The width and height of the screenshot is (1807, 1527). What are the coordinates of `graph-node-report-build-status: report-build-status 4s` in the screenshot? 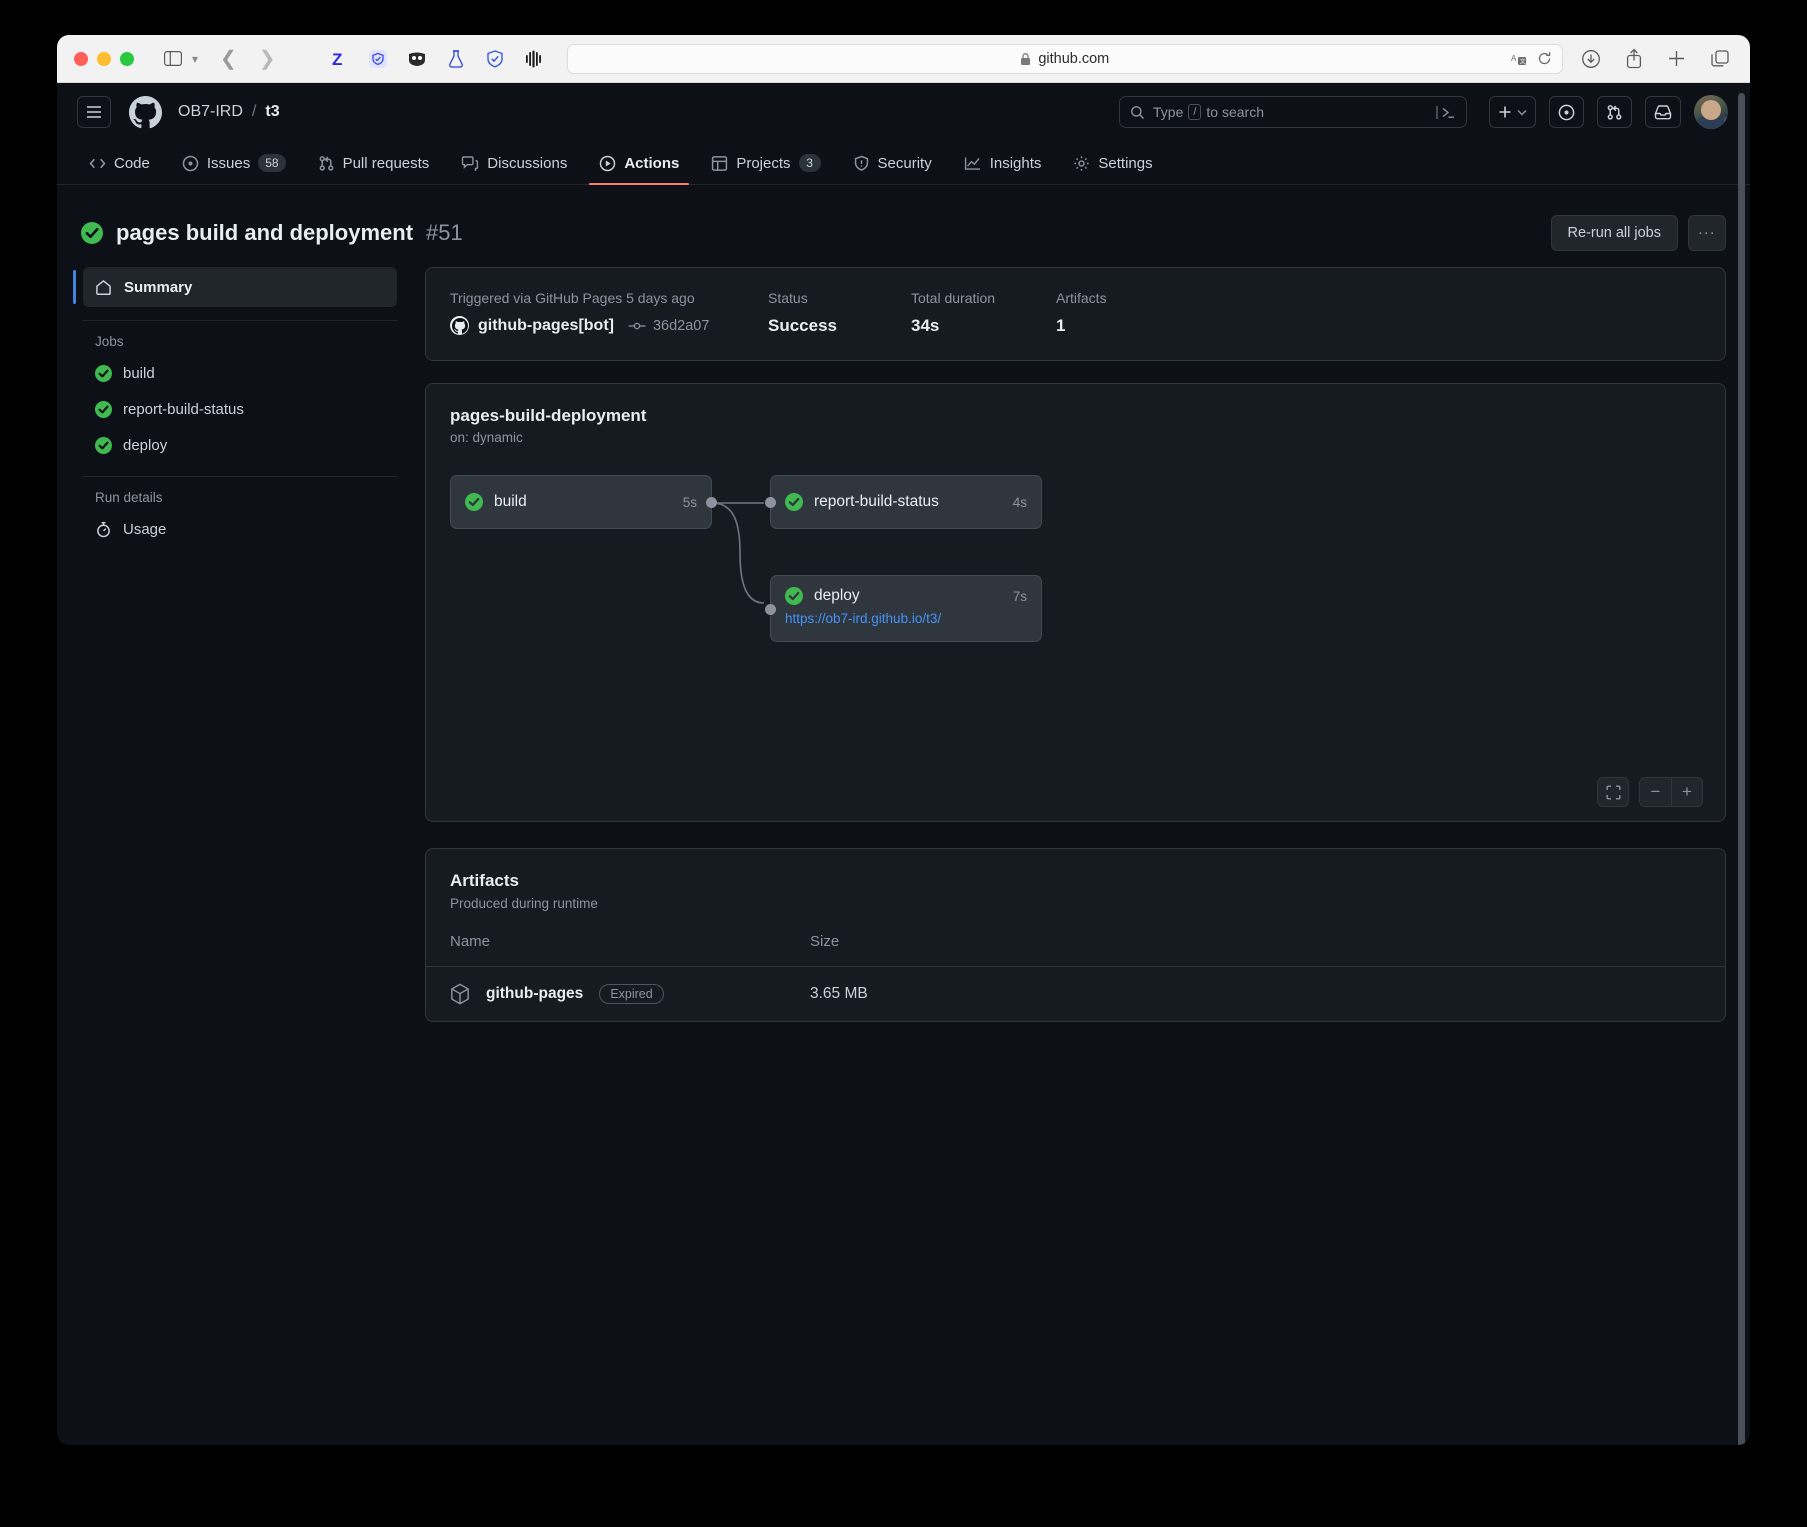 It's located at (903, 502).